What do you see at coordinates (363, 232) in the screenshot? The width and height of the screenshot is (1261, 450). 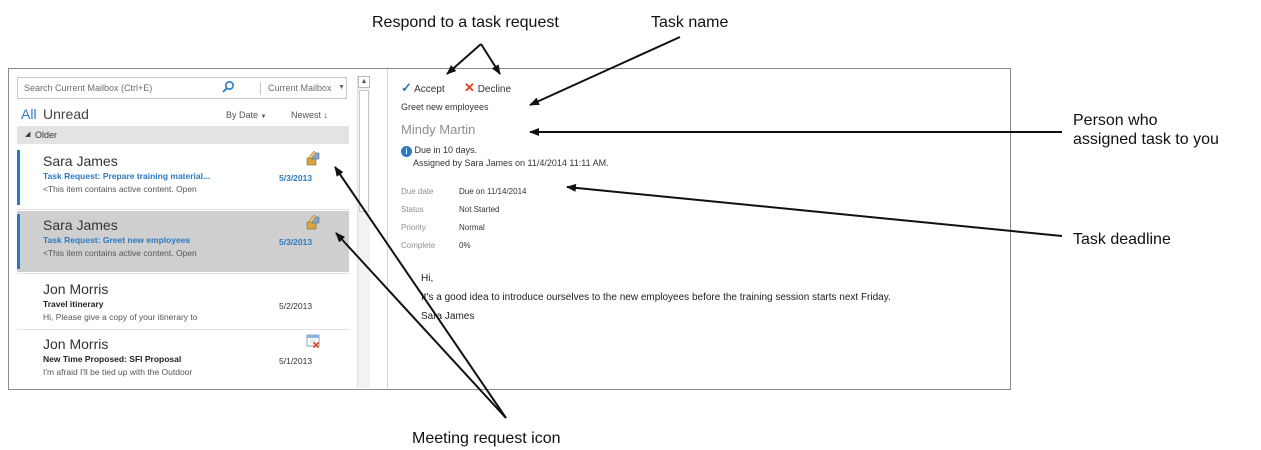 I see `message-list-scrollbar: ▲` at bounding box center [363, 232].